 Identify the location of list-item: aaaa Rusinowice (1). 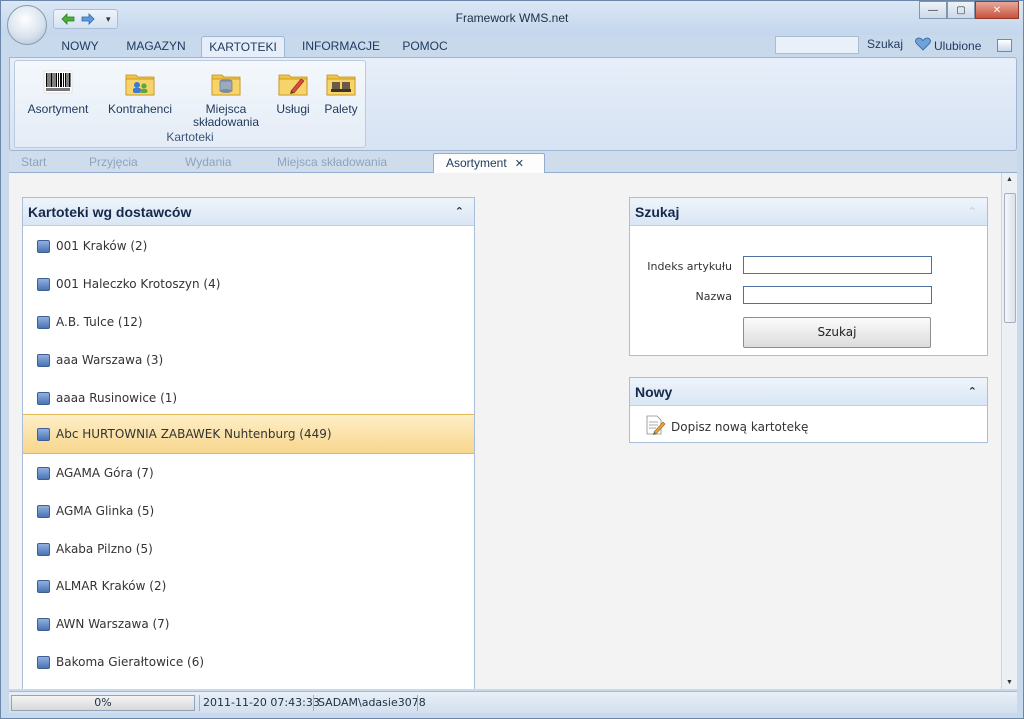
(248, 398).